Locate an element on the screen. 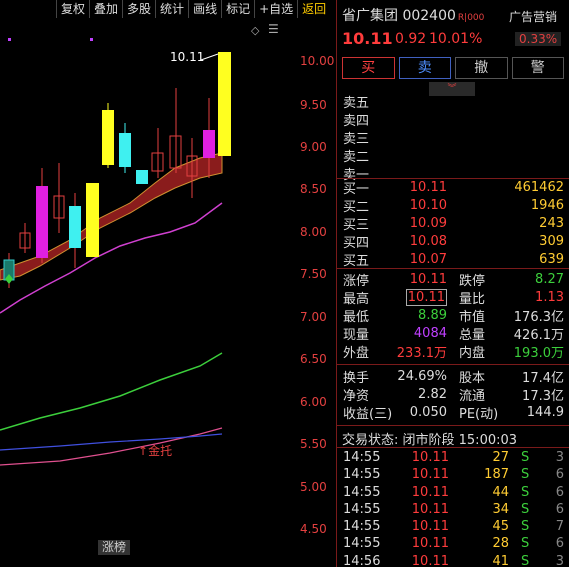 The width and height of the screenshot is (569, 567). stat-label: 外盘 is located at coordinates (356, 353).